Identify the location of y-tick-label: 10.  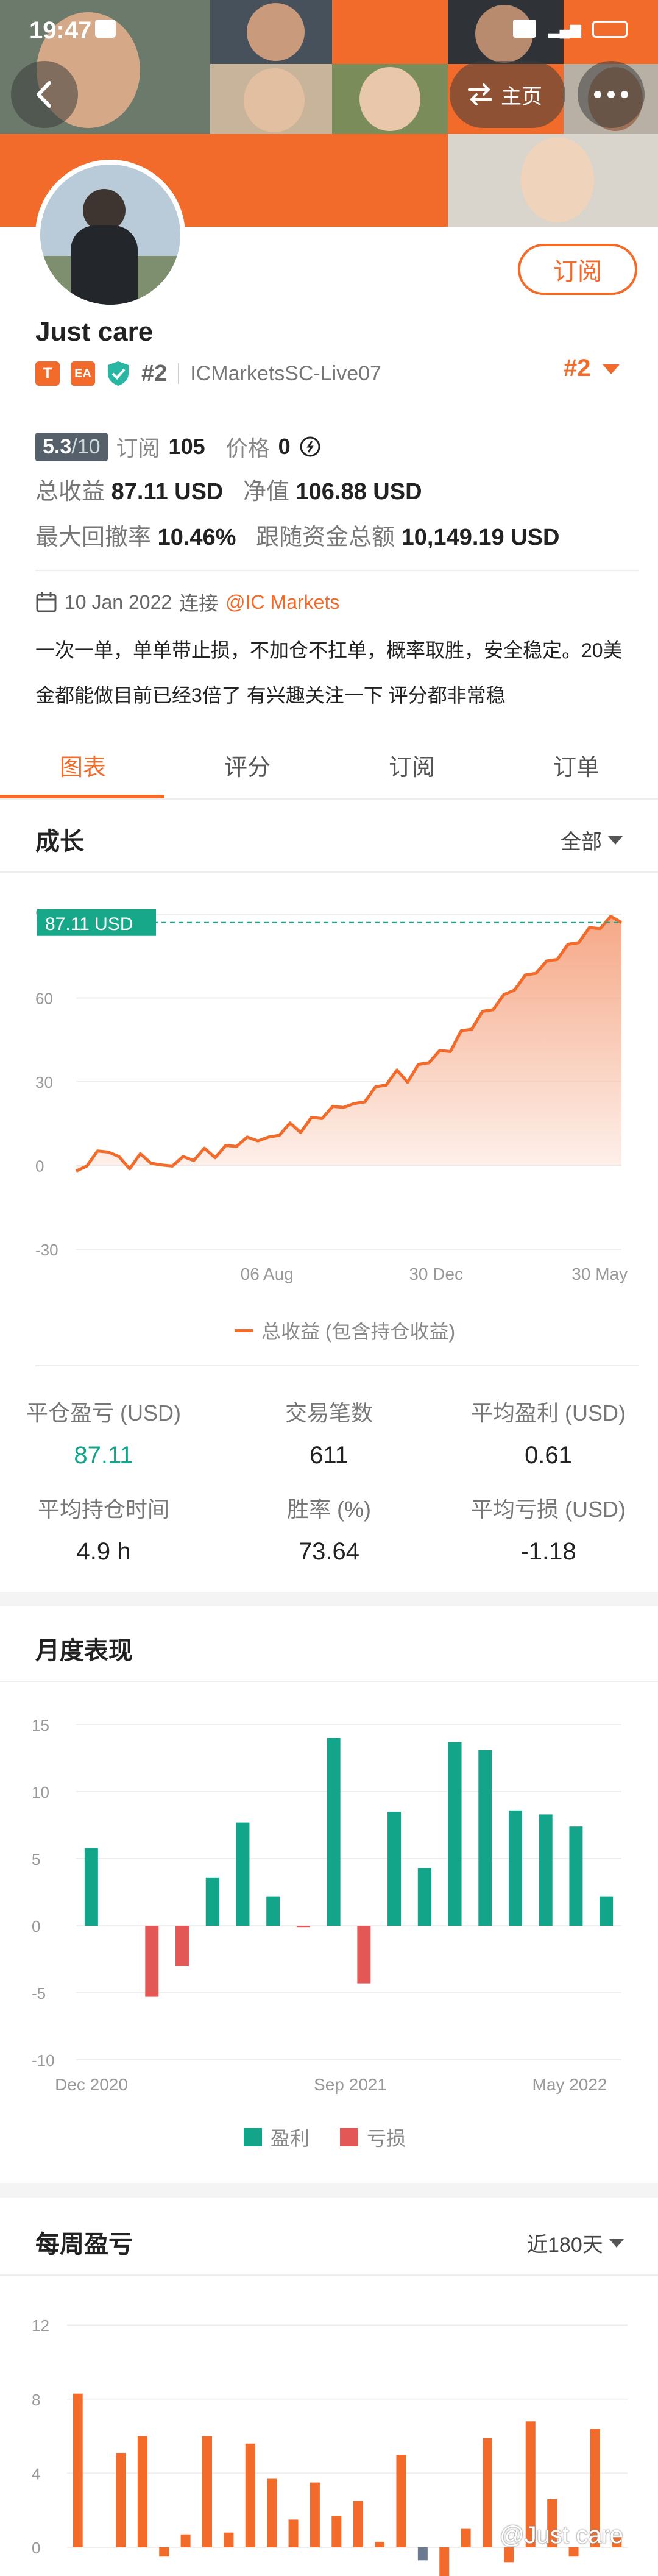
(40, 1792).